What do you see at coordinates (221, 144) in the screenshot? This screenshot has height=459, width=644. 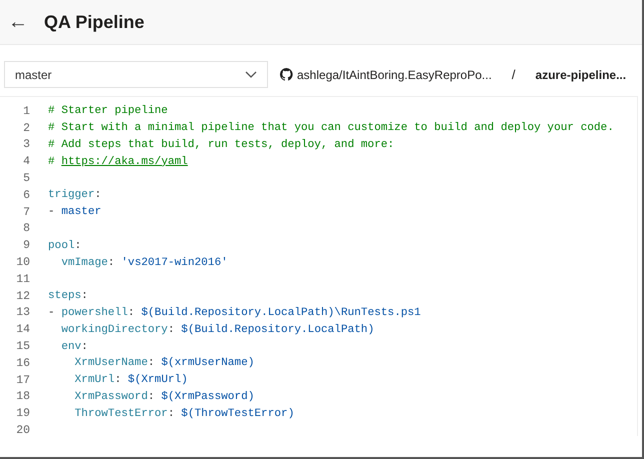 I see `code-comment: # Add steps that build, run tests, deploy, and more:` at bounding box center [221, 144].